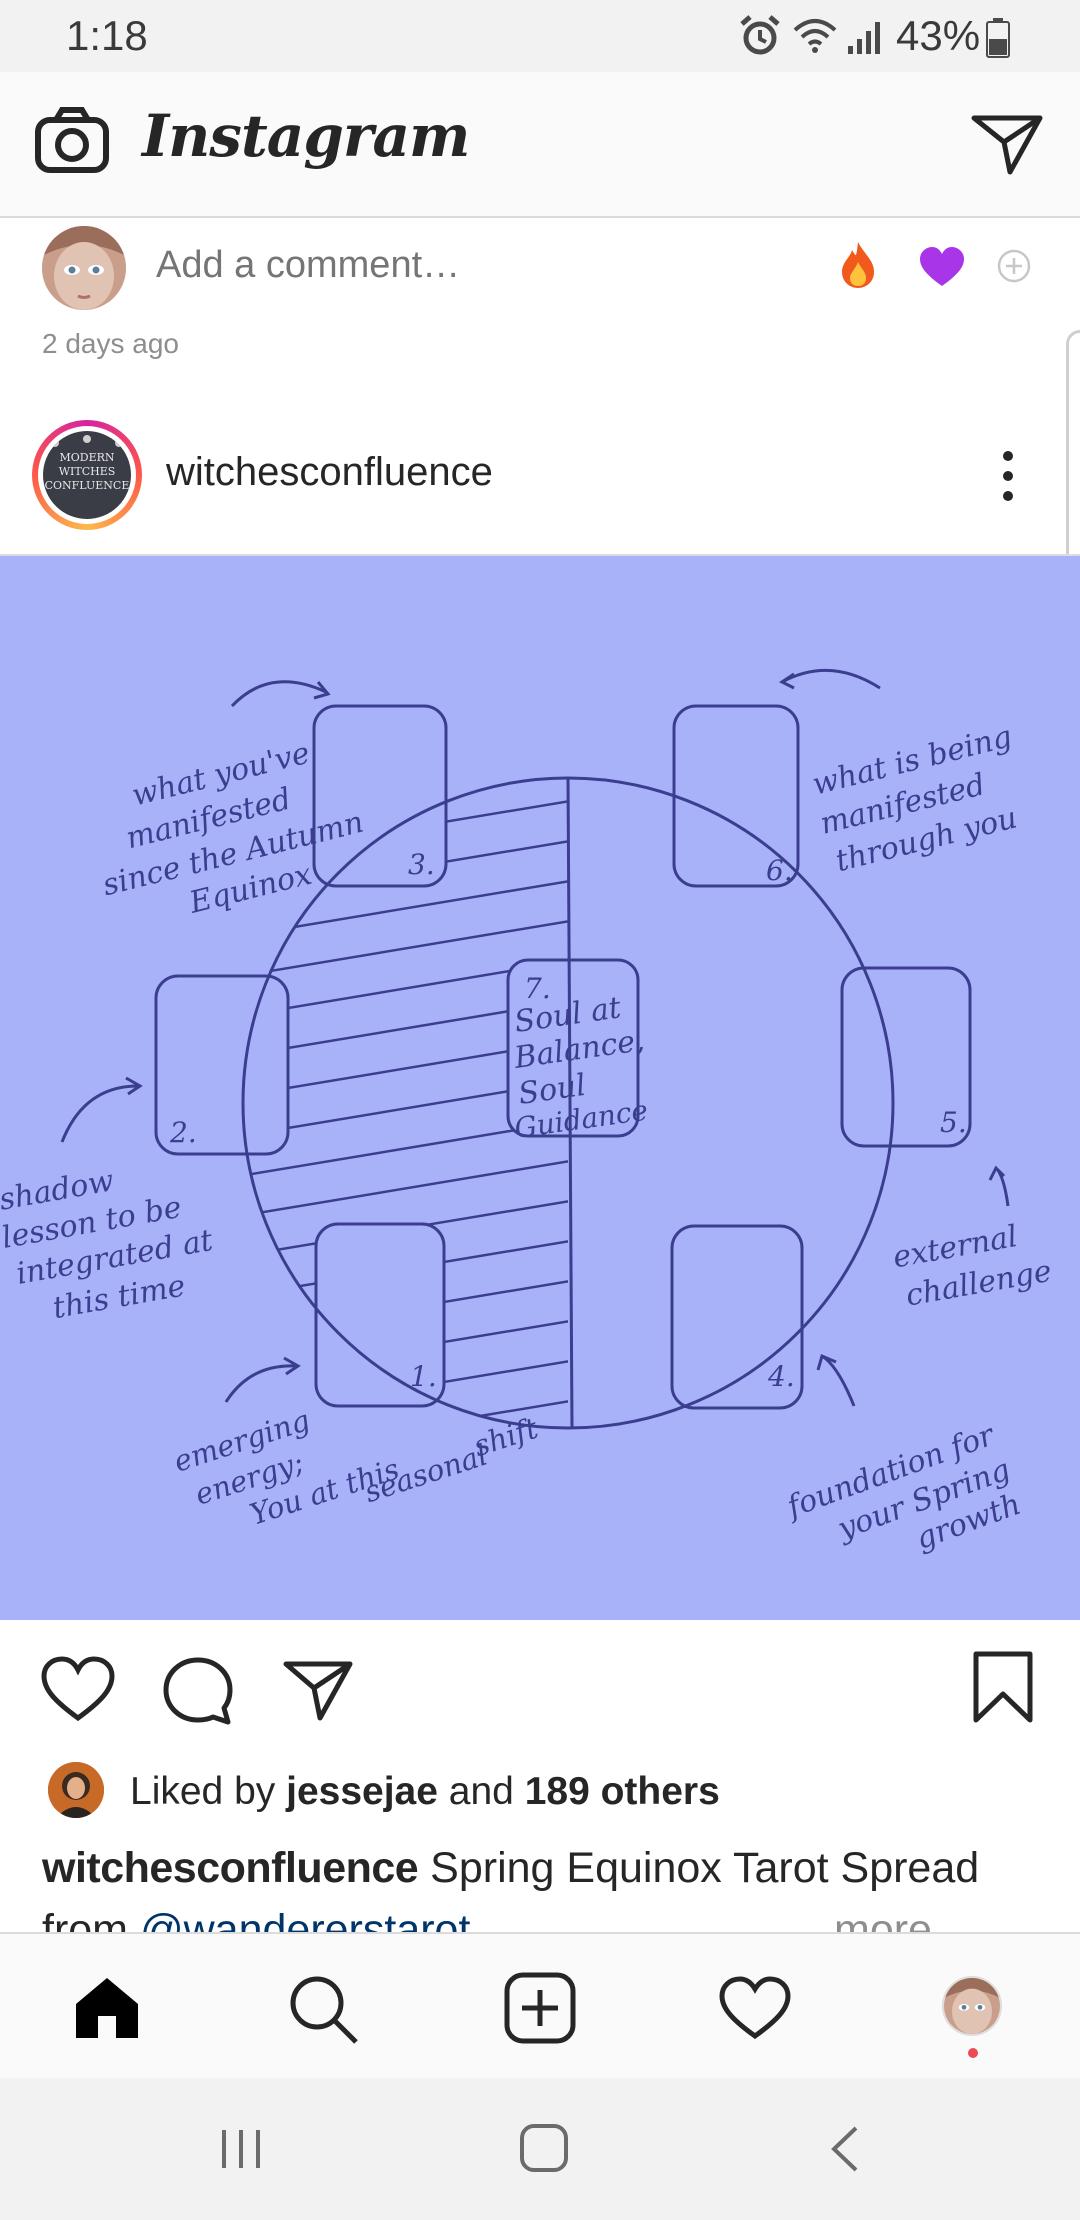 This screenshot has height=2220, width=1080. What do you see at coordinates (87, 457) in the screenshot?
I see `avatar-text-line: MODERN` at bounding box center [87, 457].